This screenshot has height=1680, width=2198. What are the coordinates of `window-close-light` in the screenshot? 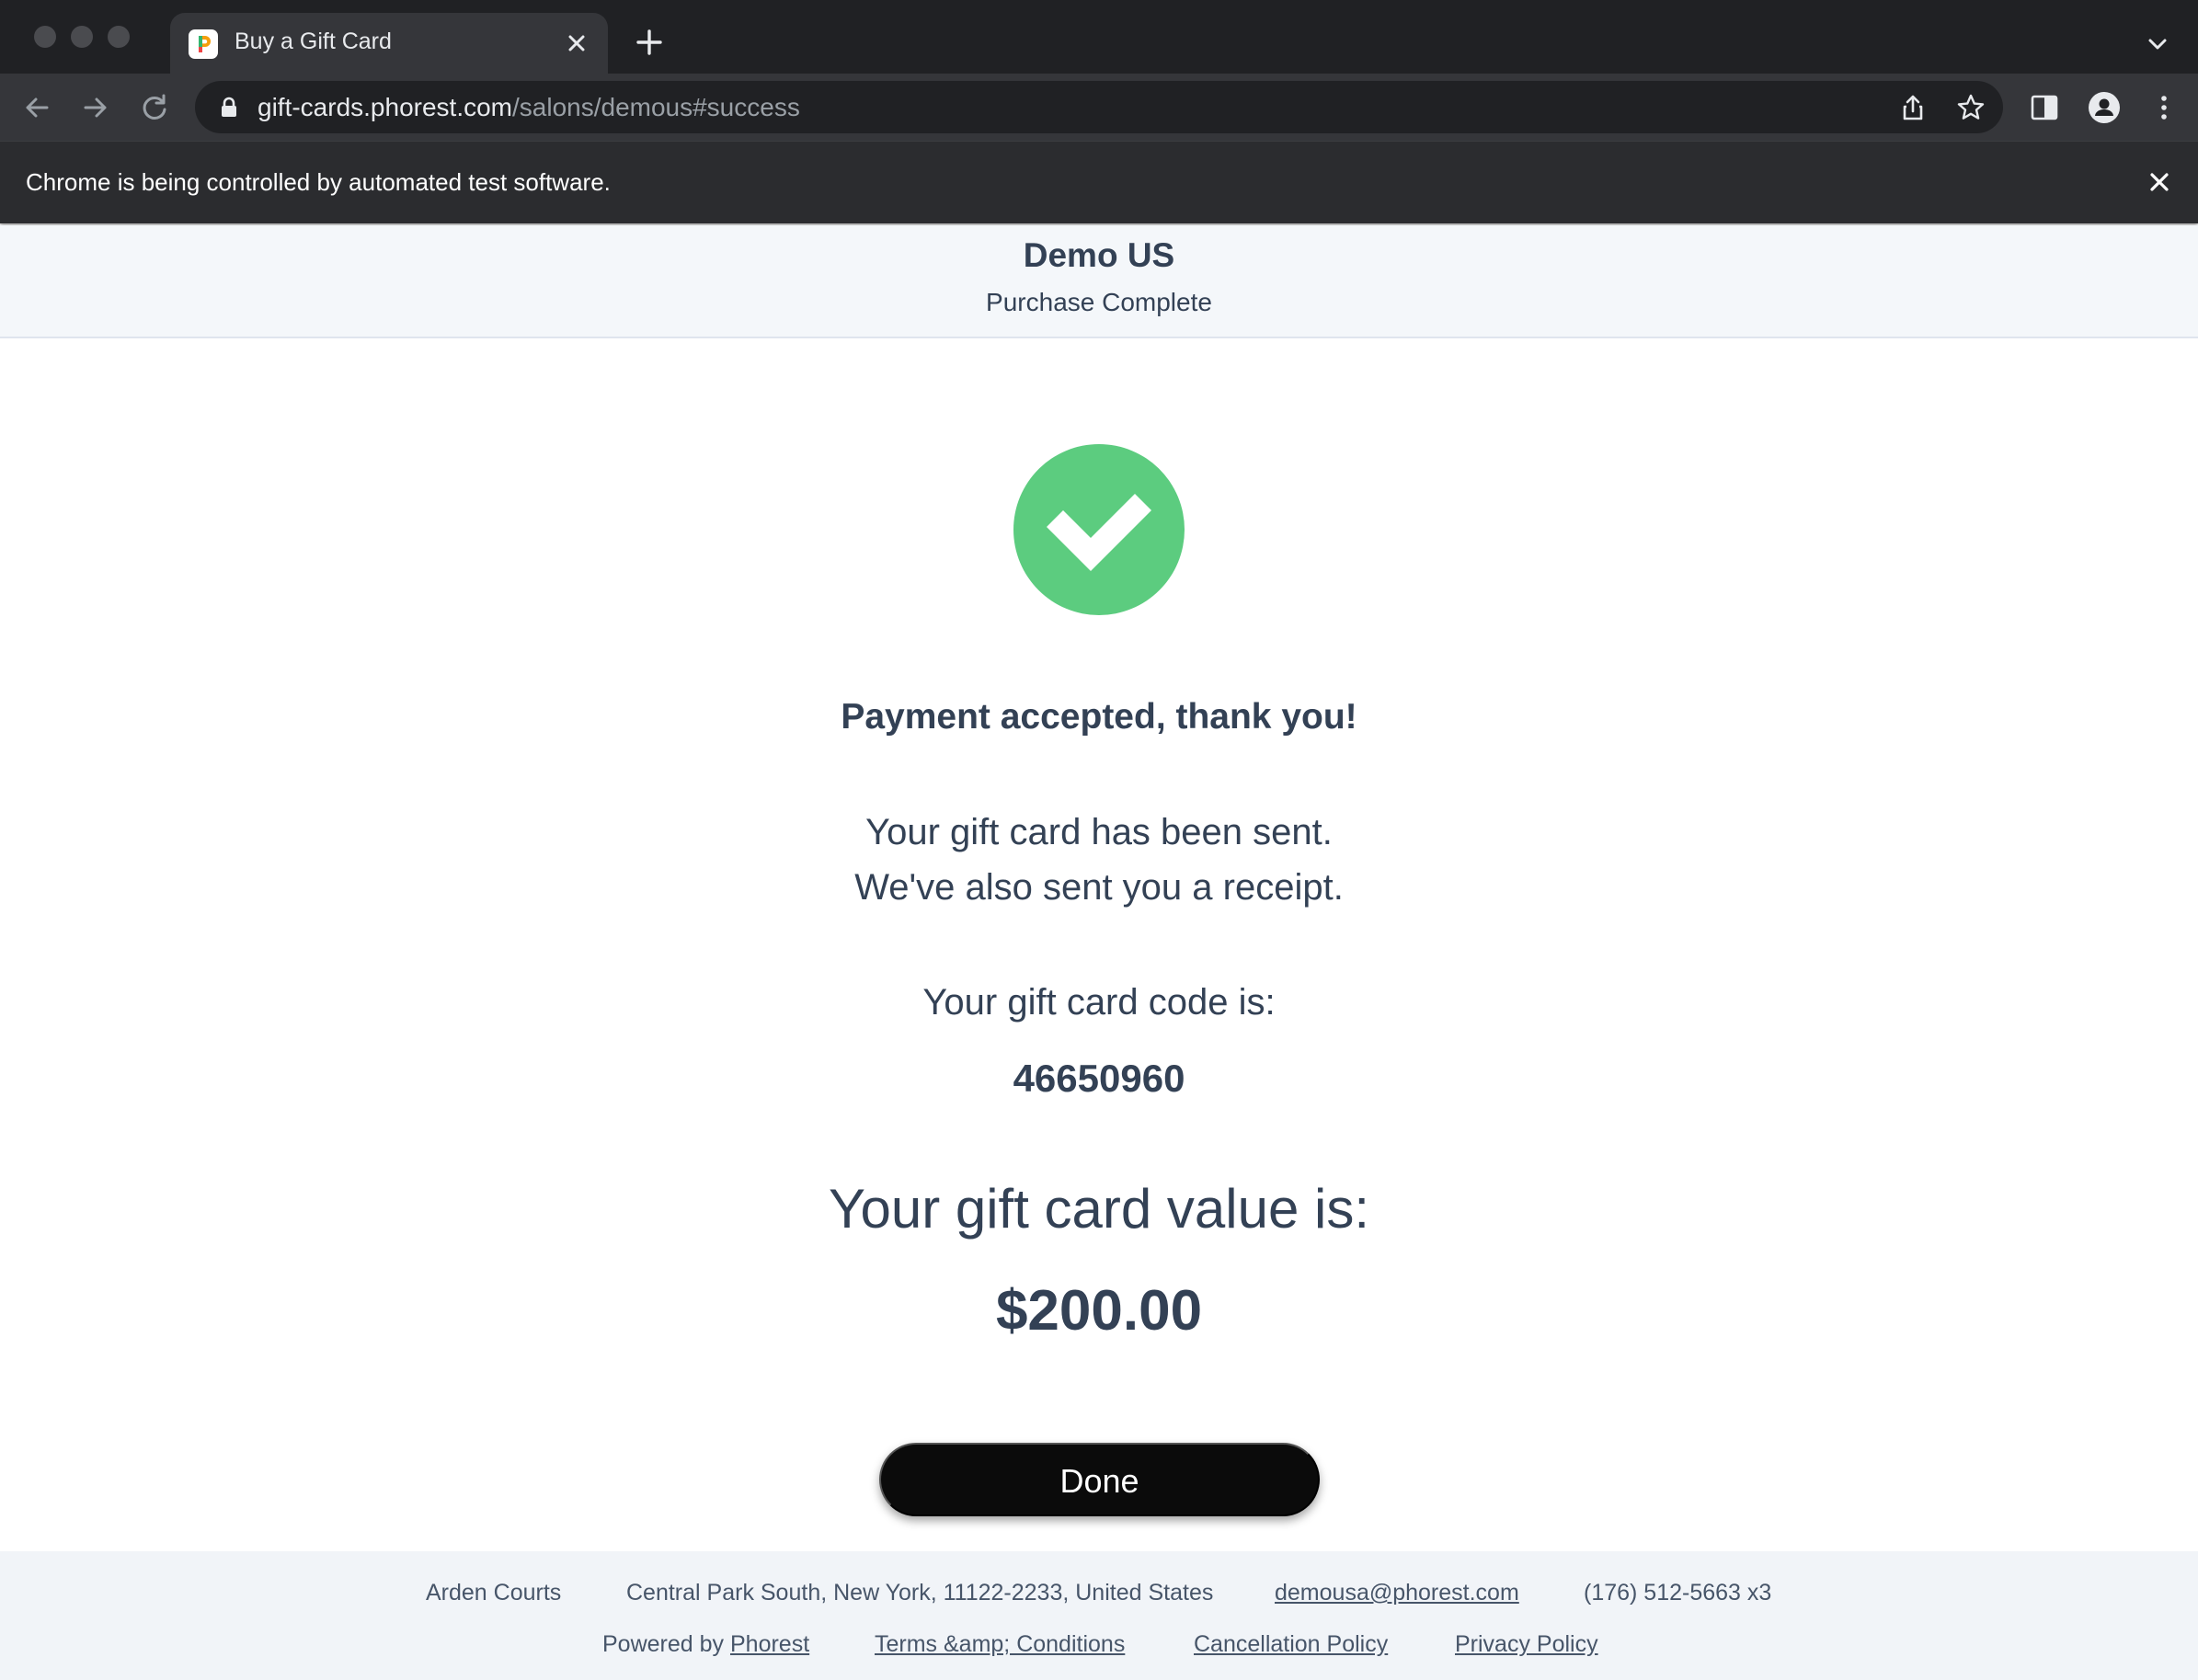 It's located at (45, 37).